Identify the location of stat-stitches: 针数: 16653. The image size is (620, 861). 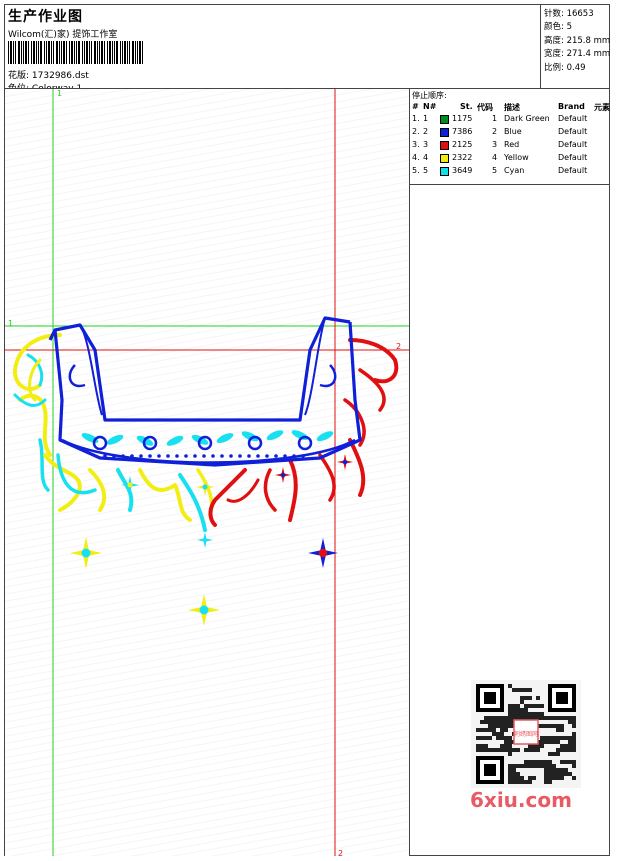
(569, 14).